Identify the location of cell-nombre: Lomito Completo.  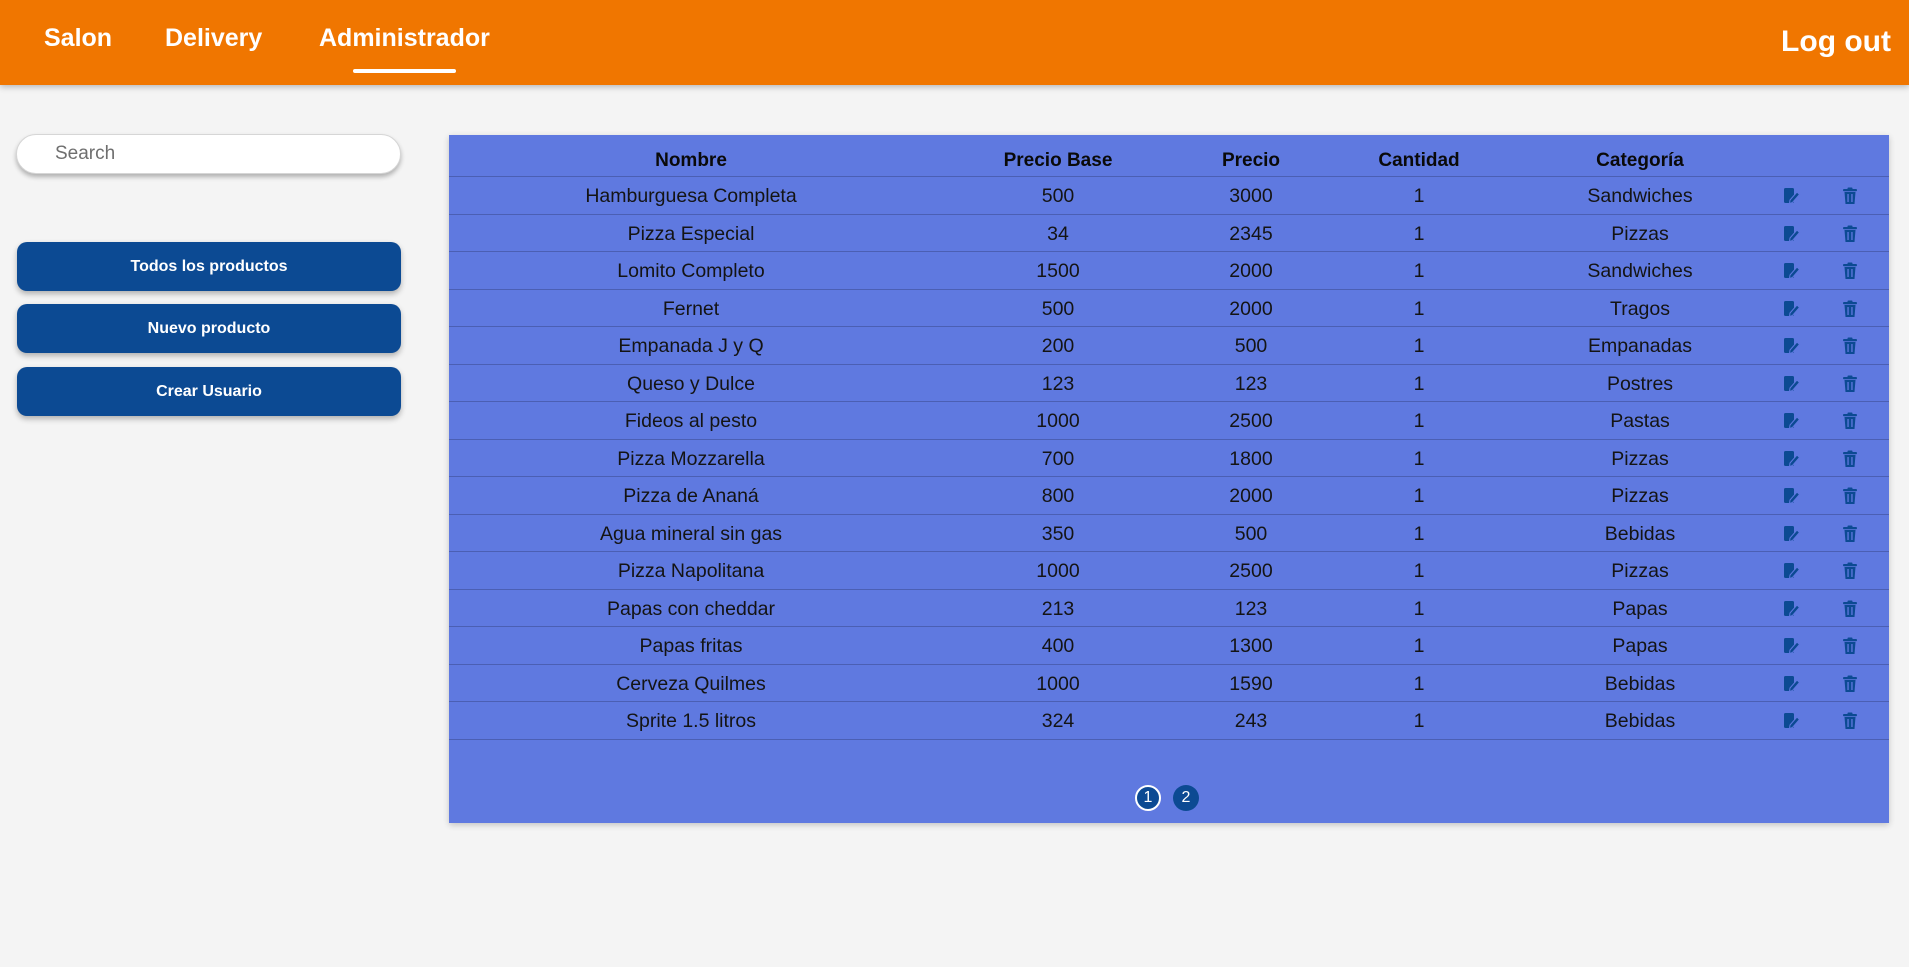
(691, 271).